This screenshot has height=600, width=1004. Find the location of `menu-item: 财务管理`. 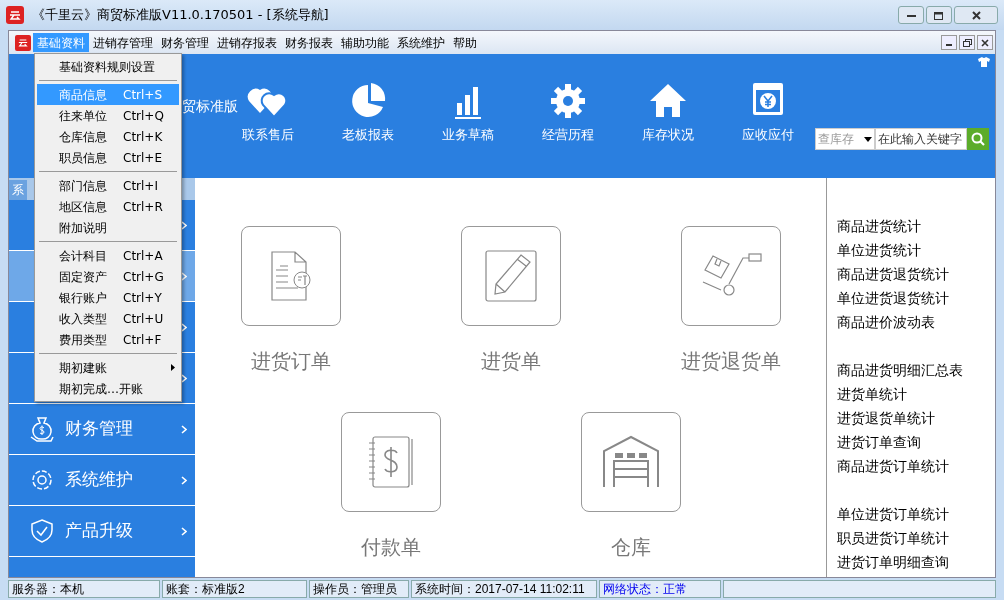

menu-item: 财务管理 is located at coordinates (185, 42).